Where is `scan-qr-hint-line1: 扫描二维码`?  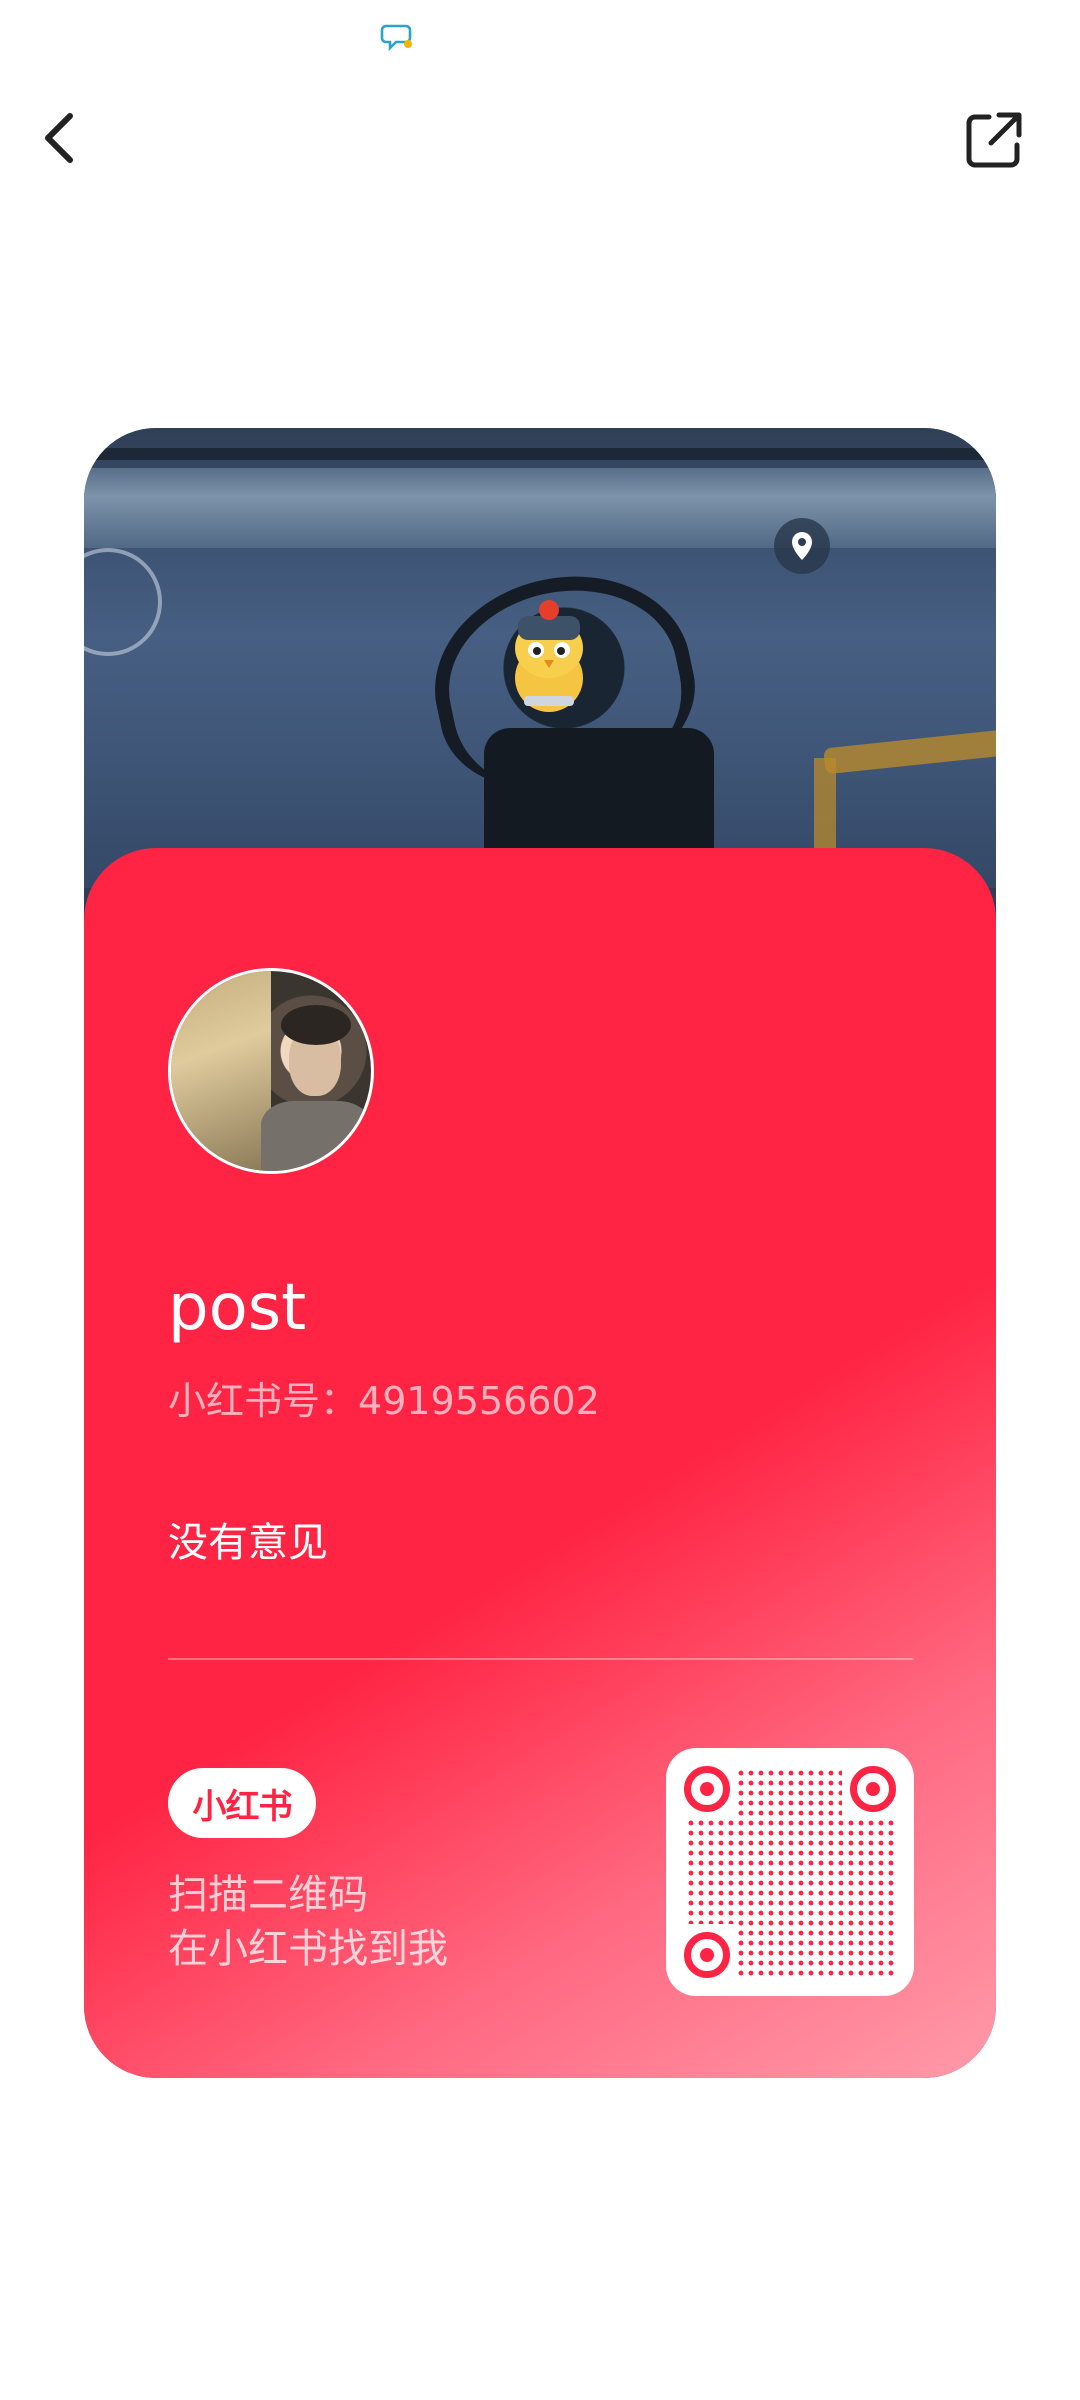
scan-qr-hint-line1: 扫描二维码 is located at coordinates (268, 1895).